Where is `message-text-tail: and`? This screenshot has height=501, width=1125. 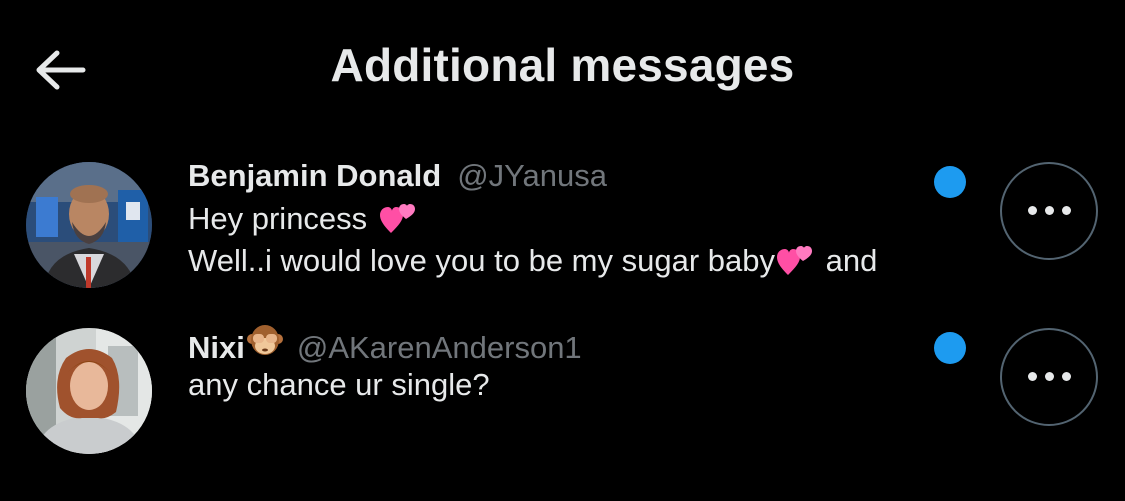 message-text-tail: and is located at coordinates (847, 260).